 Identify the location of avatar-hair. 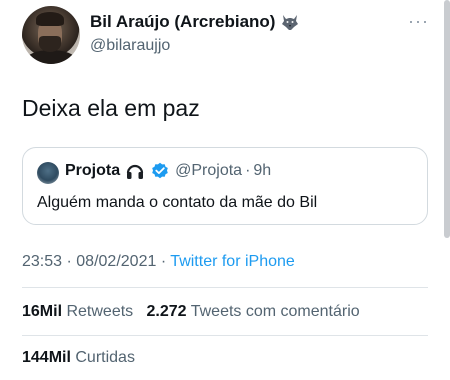
(50, 19).